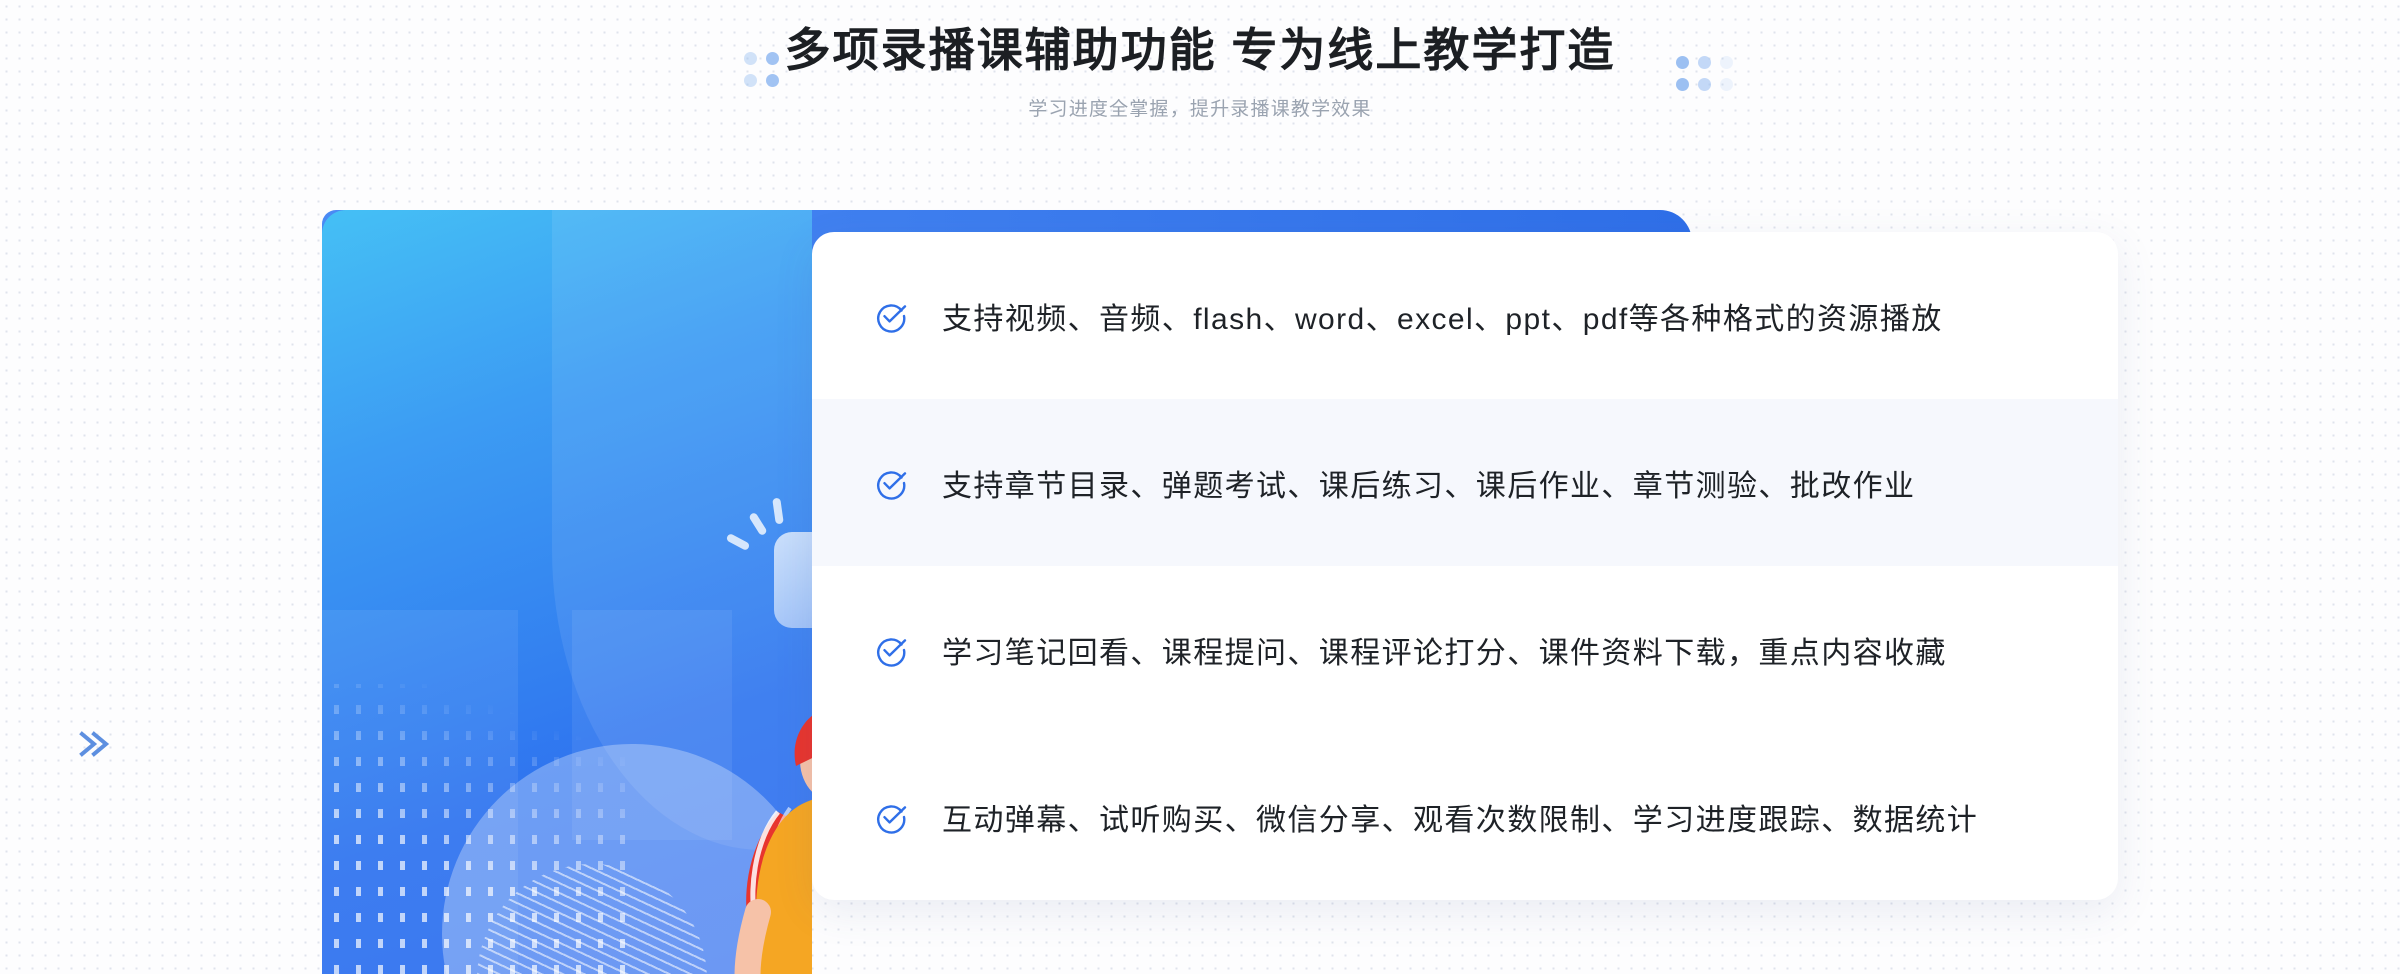 The height and width of the screenshot is (974, 2400). Describe the element at coordinates (1429, 486) in the screenshot. I see `feature-text: 支持章节目录、弹题考试、课后练习、课后作业、章节测验、批改作业` at that location.